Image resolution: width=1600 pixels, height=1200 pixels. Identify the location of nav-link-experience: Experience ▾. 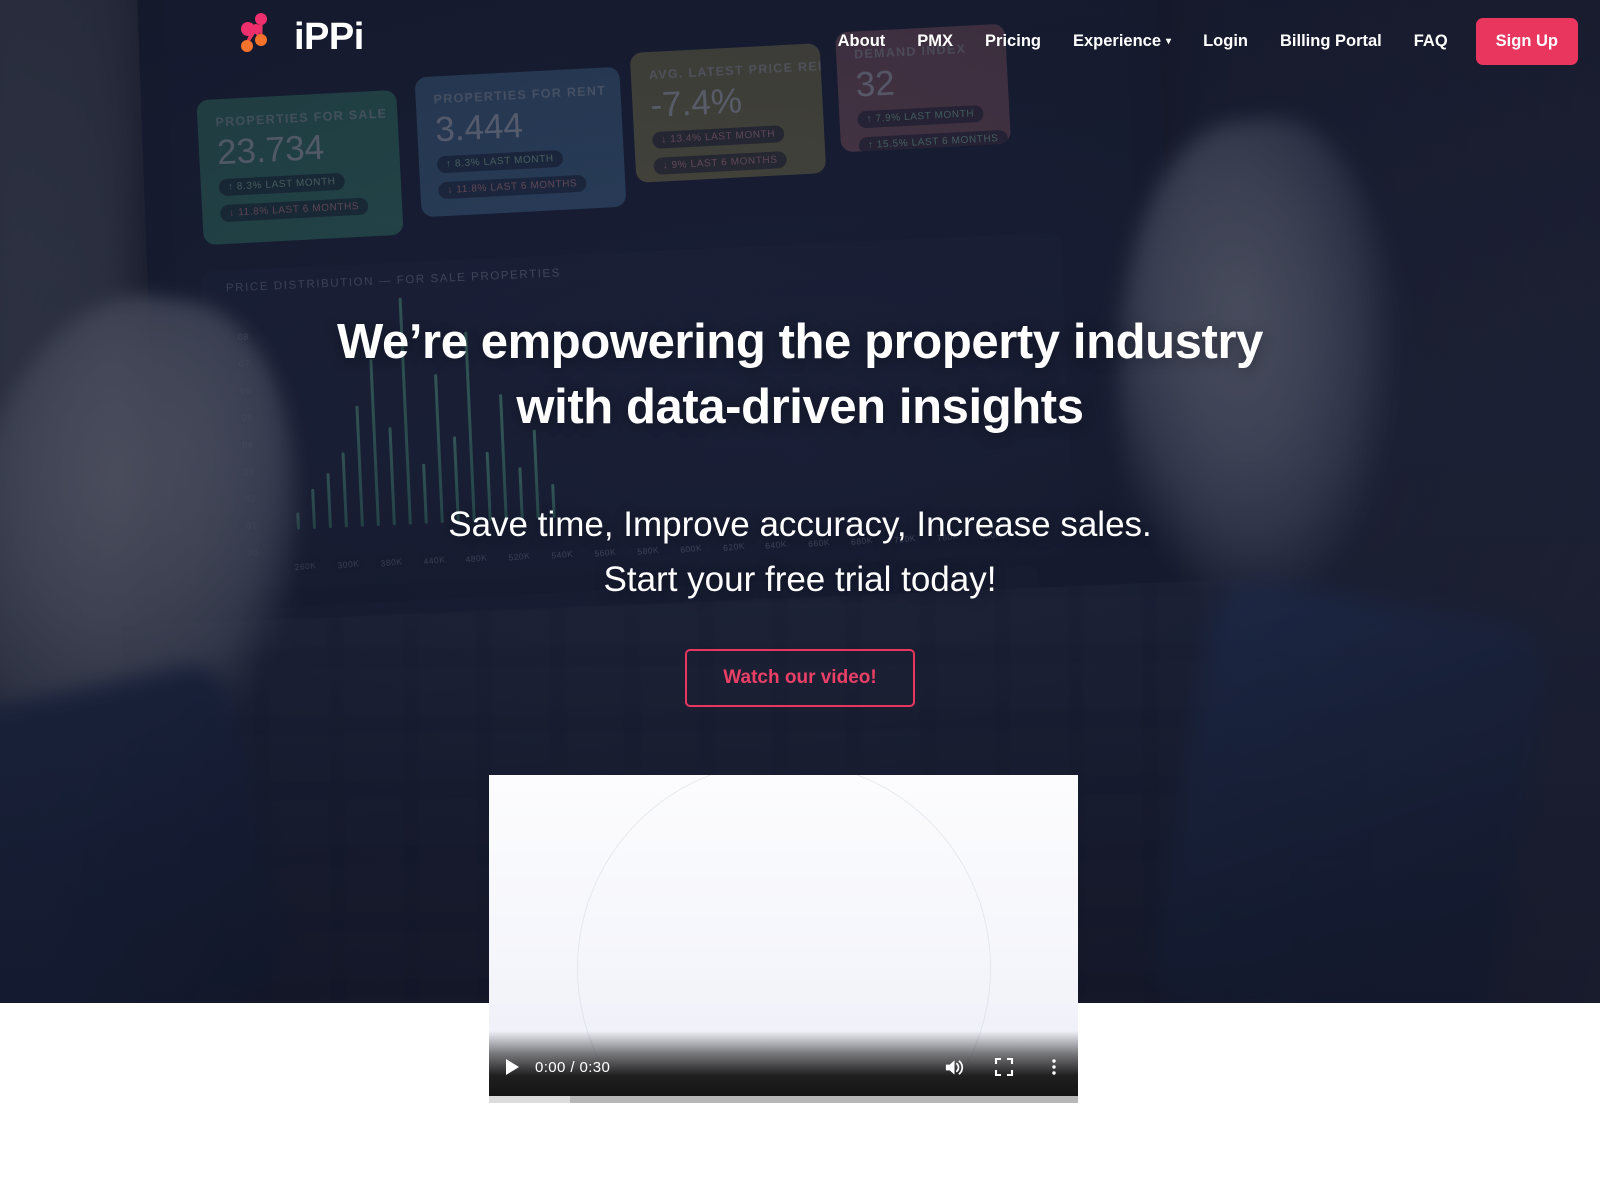
(1122, 41).